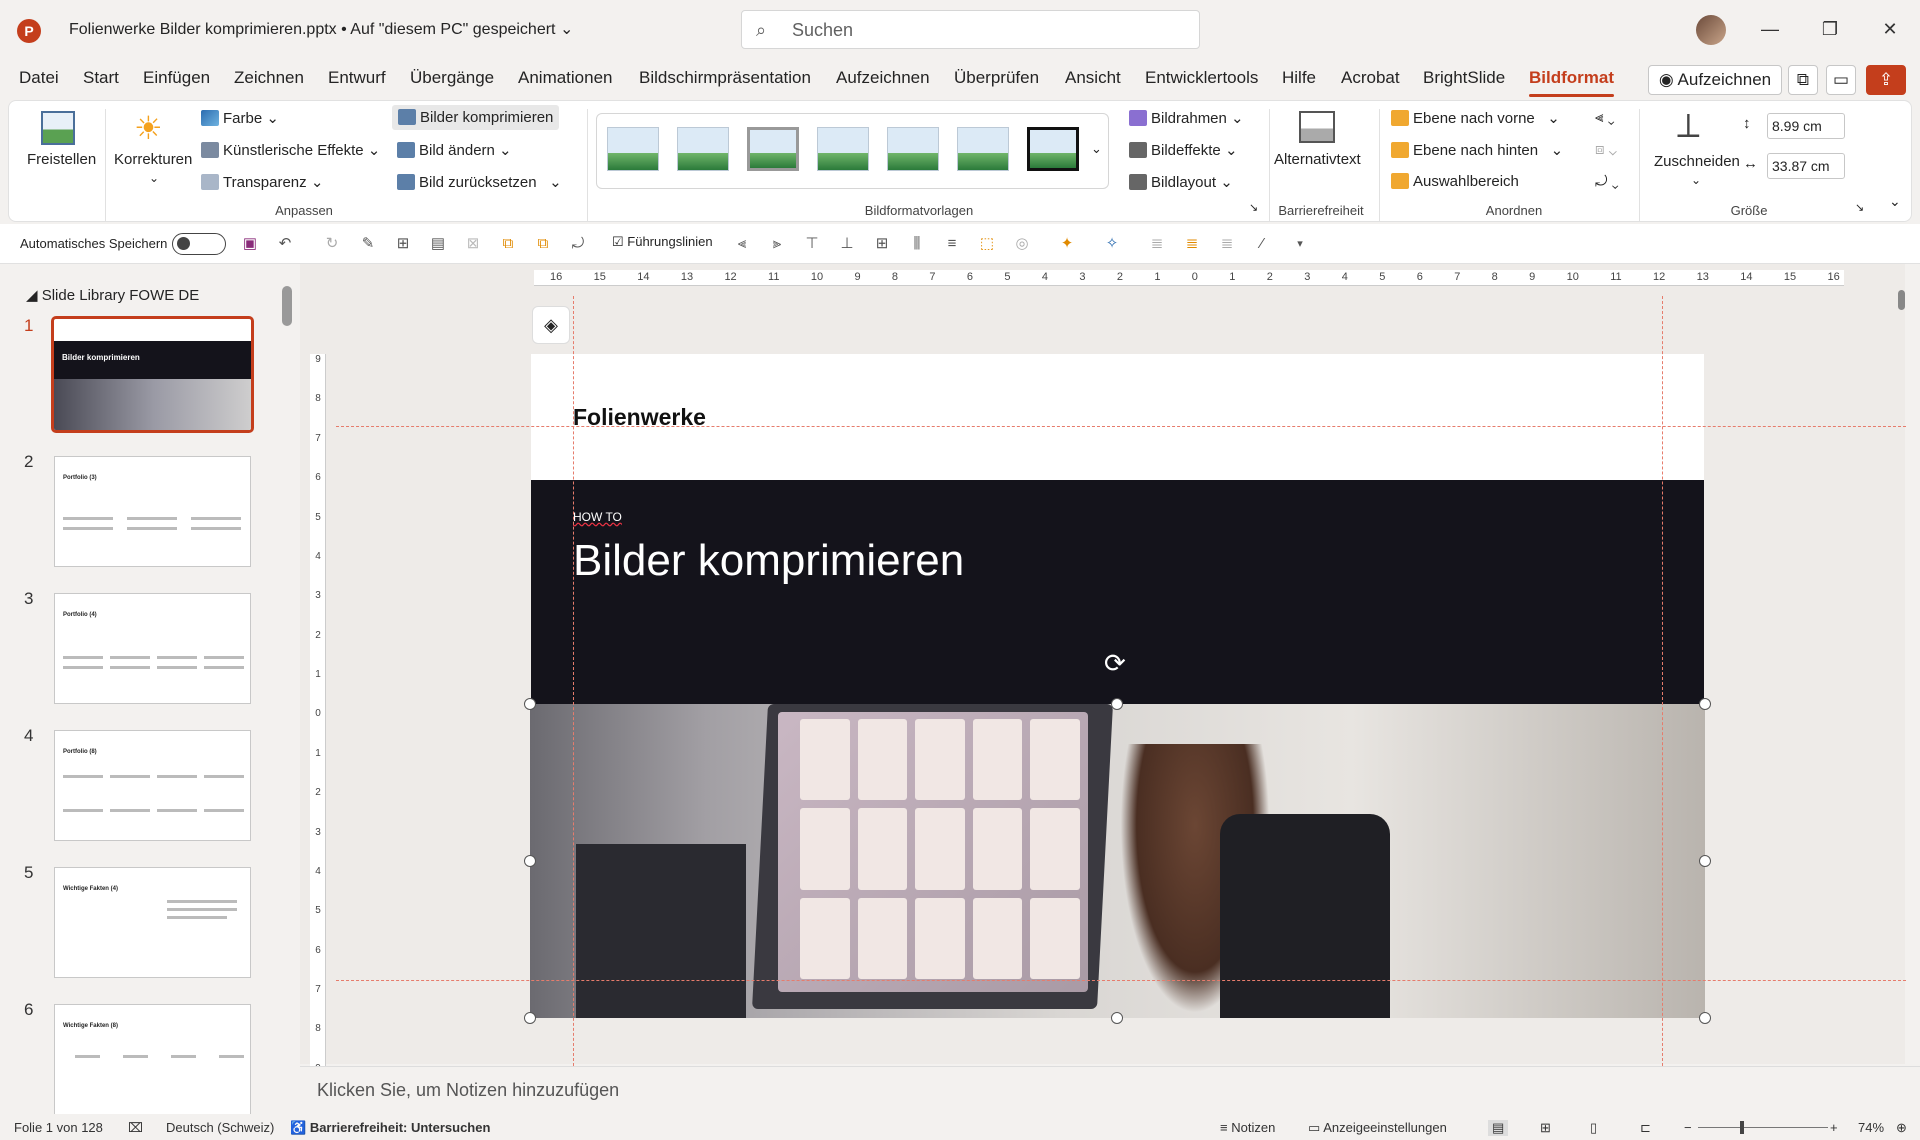 This screenshot has width=1920, height=1140. I want to click on spellcheck-icon: ⌧, so click(135, 1128).